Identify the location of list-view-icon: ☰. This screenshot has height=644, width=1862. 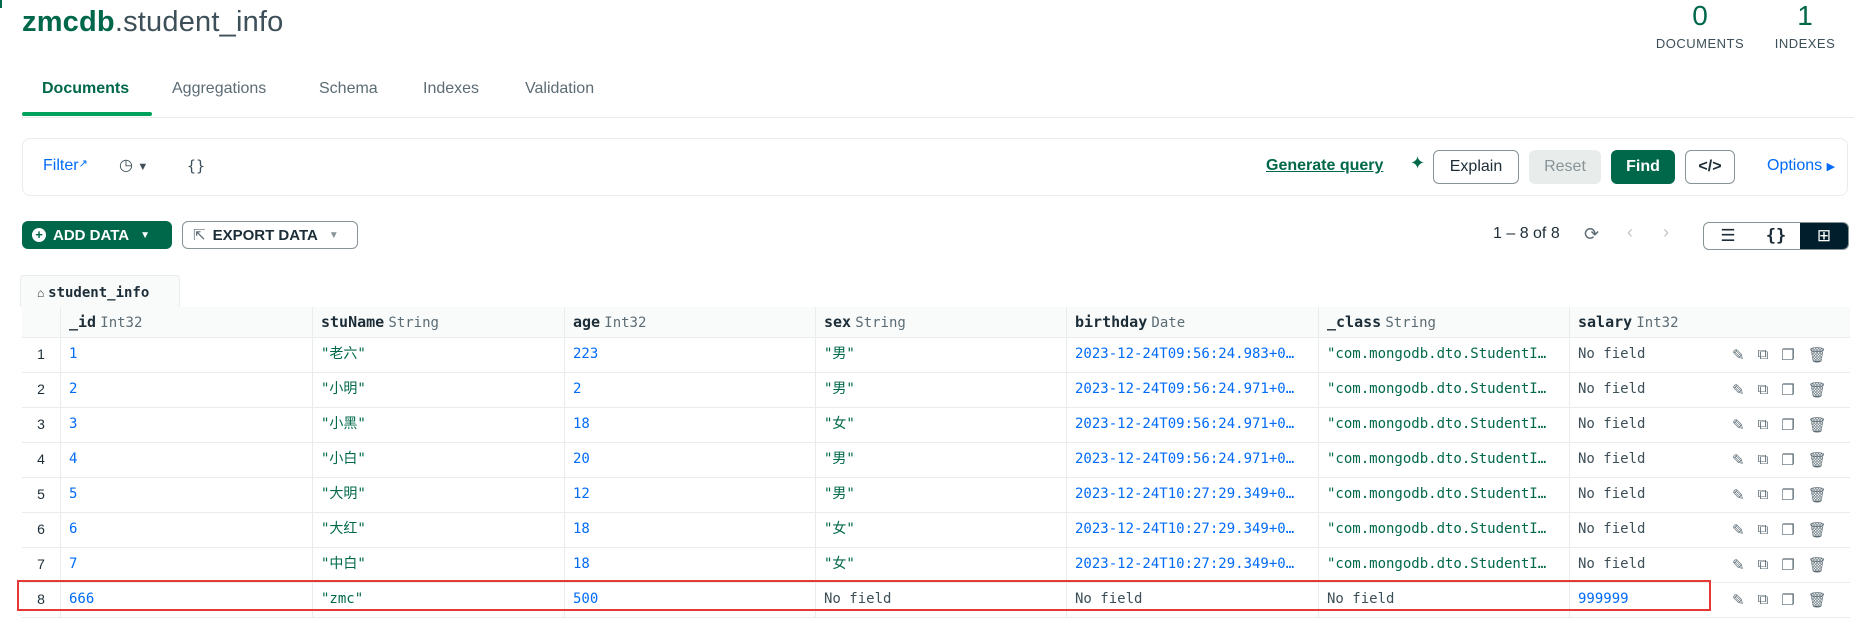
(1728, 236).